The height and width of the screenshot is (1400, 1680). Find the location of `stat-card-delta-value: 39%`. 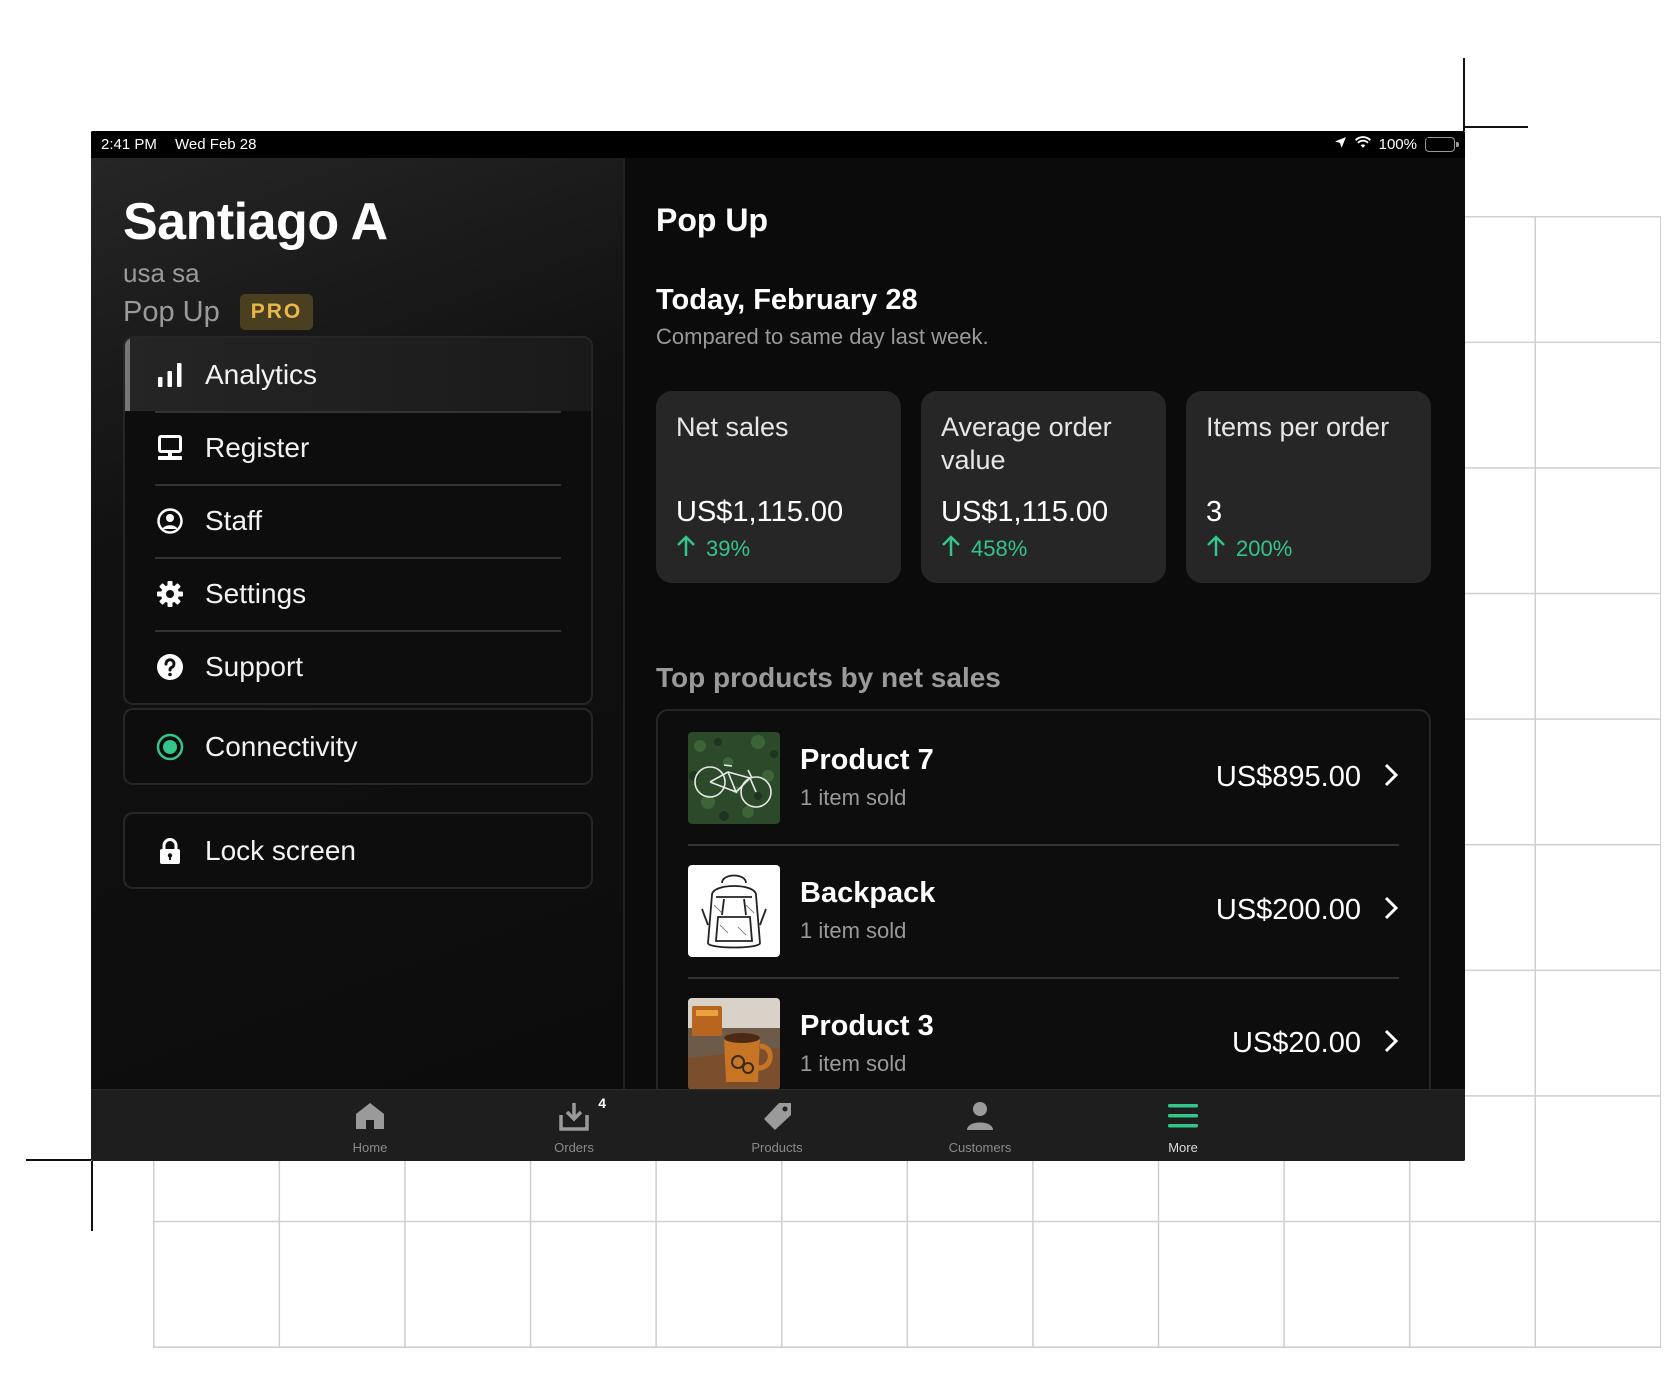

stat-card-delta-value: 39% is located at coordinates (728, 548).